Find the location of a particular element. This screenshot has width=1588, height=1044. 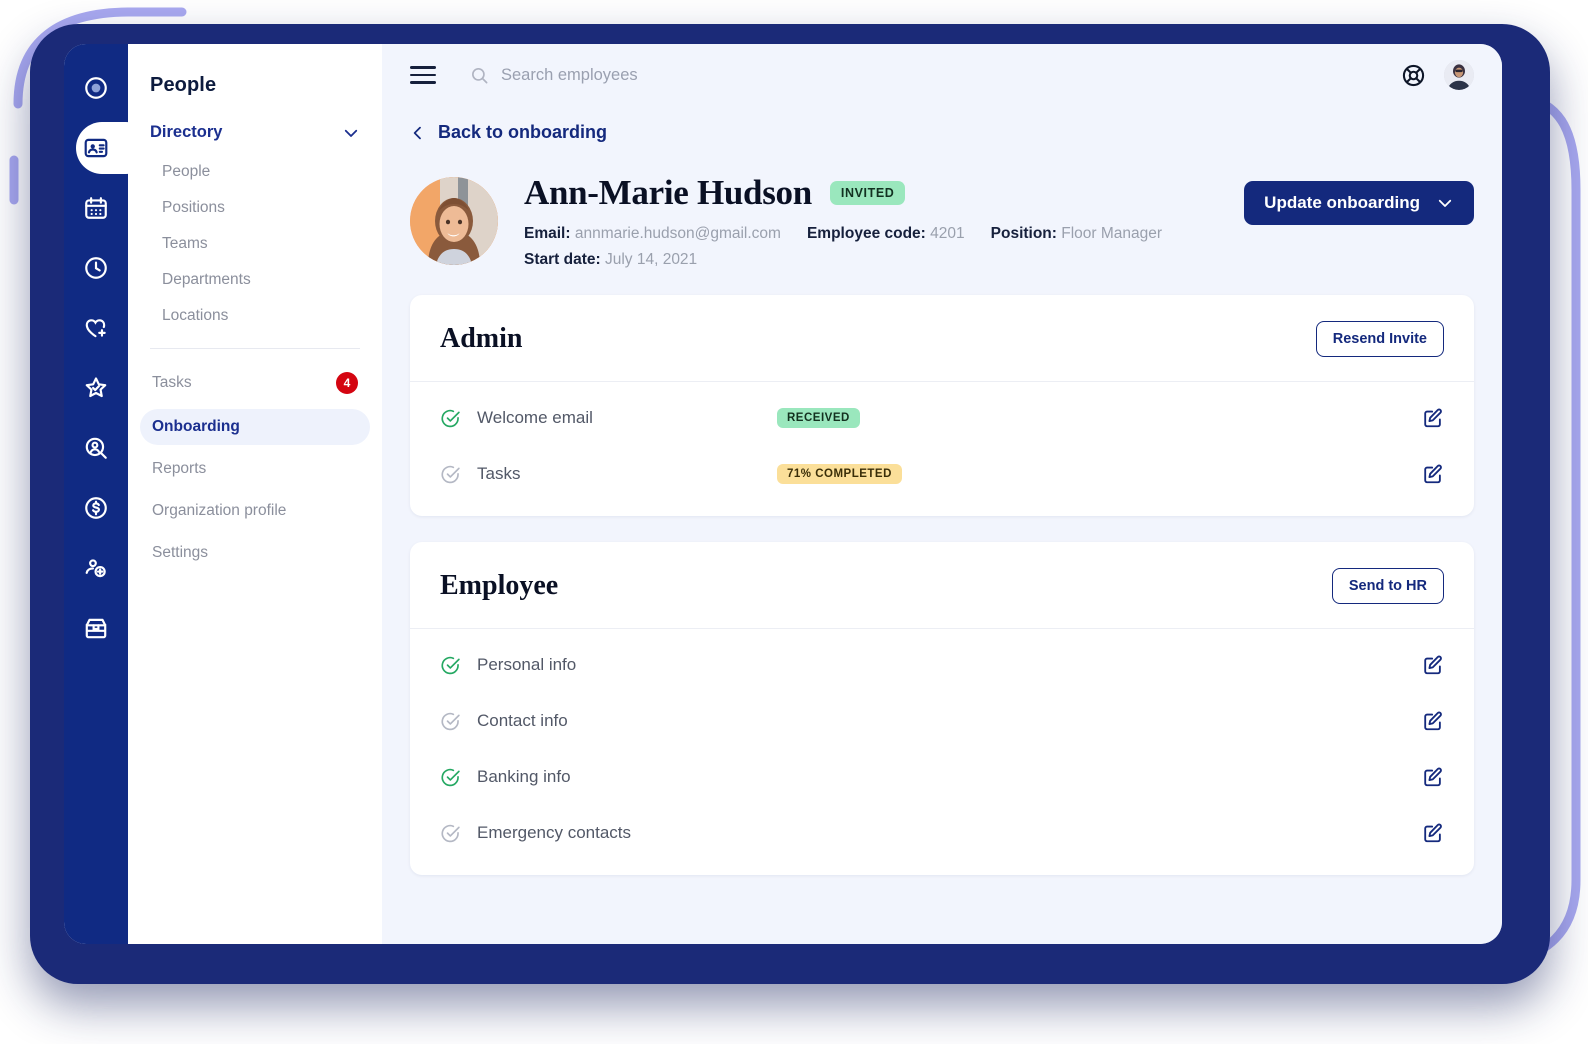

person-search-icon is located at coordinates (96, 448).